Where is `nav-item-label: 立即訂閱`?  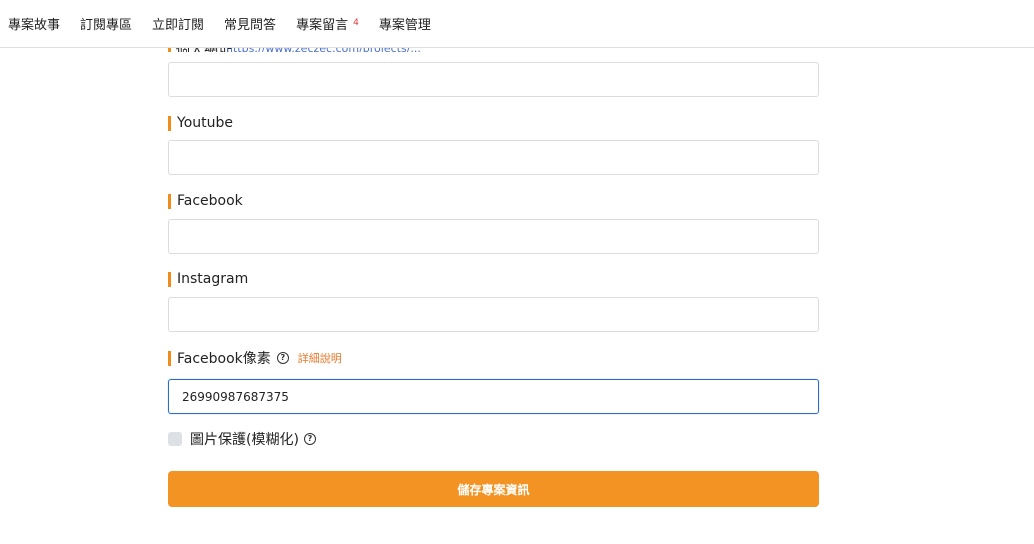 nav-item-label: 立即訂閱 is located at coordinates (178, 25).